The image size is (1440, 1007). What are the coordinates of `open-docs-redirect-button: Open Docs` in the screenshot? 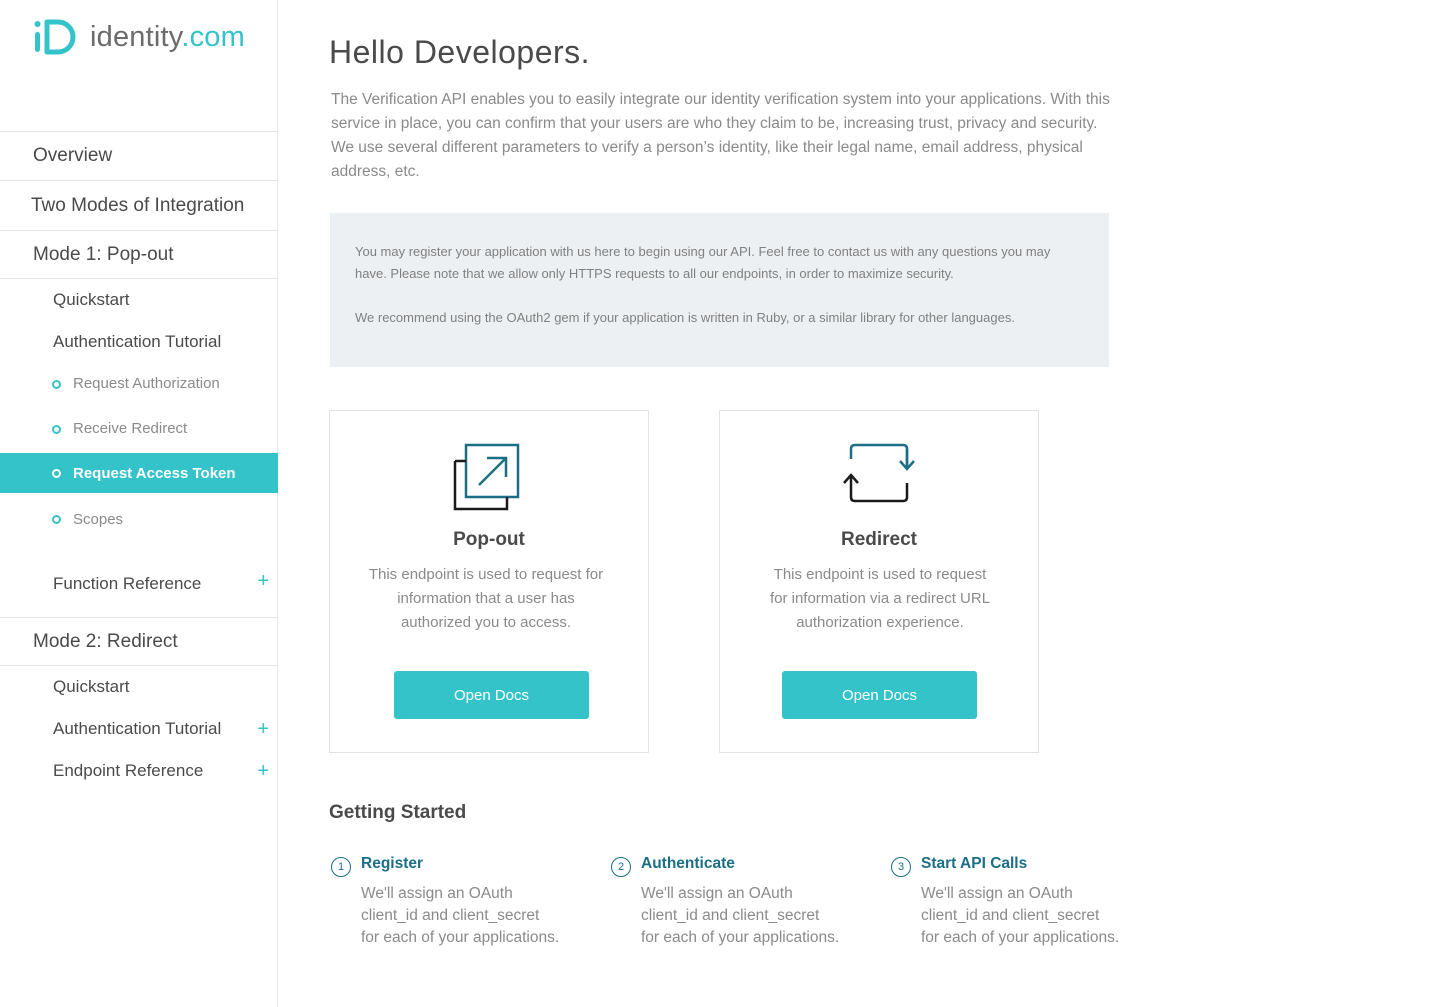 It's located at (879, 695).